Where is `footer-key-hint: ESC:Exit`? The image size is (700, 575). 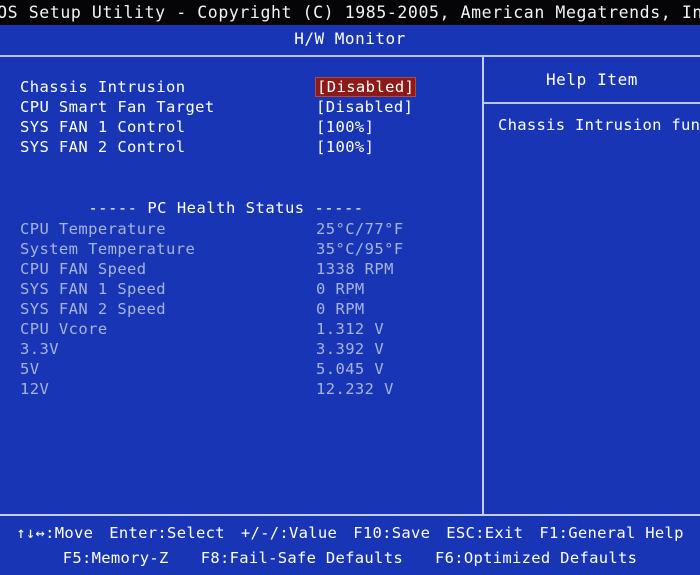 footer-key-hint: ESC:Exit is located at coordinates (485, 532).